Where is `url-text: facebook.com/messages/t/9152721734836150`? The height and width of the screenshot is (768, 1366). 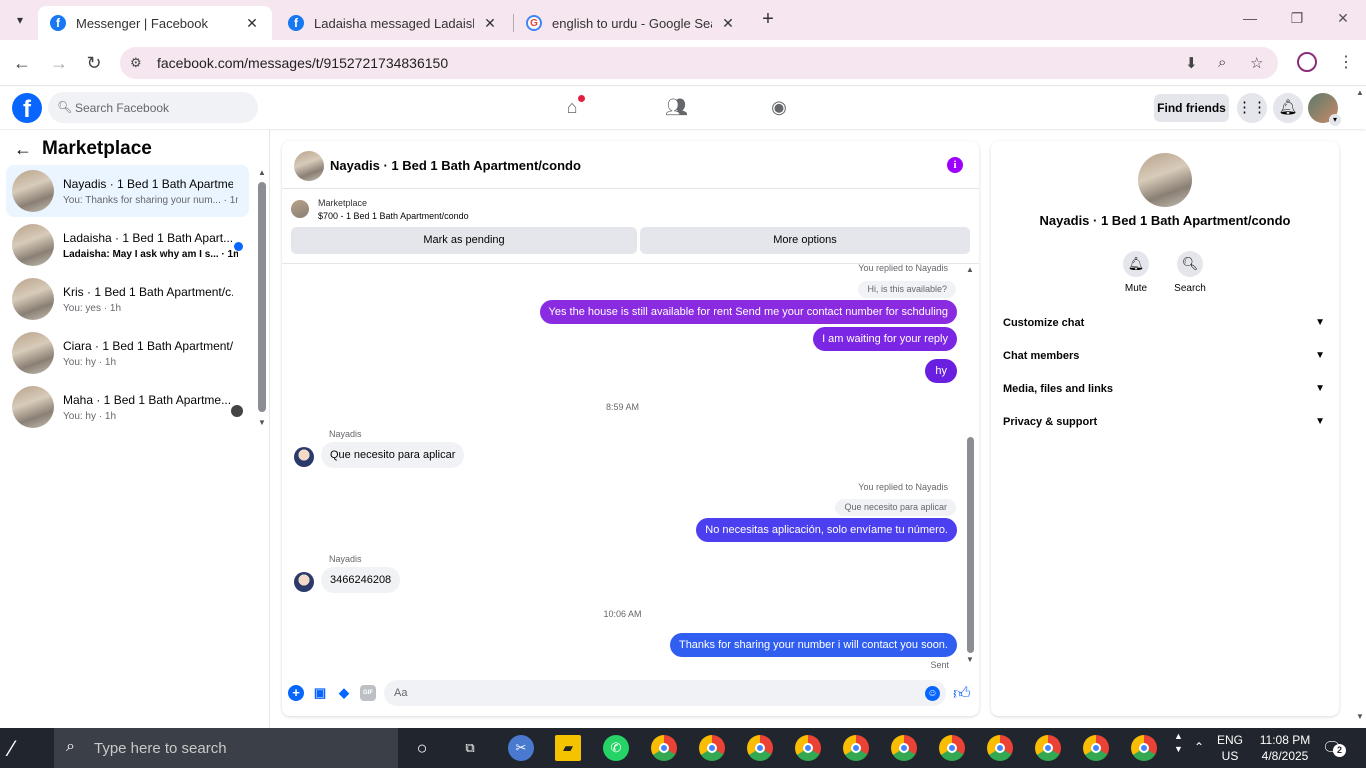 url-text: facebook.com/messages/t/9152721734836150 is located at coordinates (302, 63).